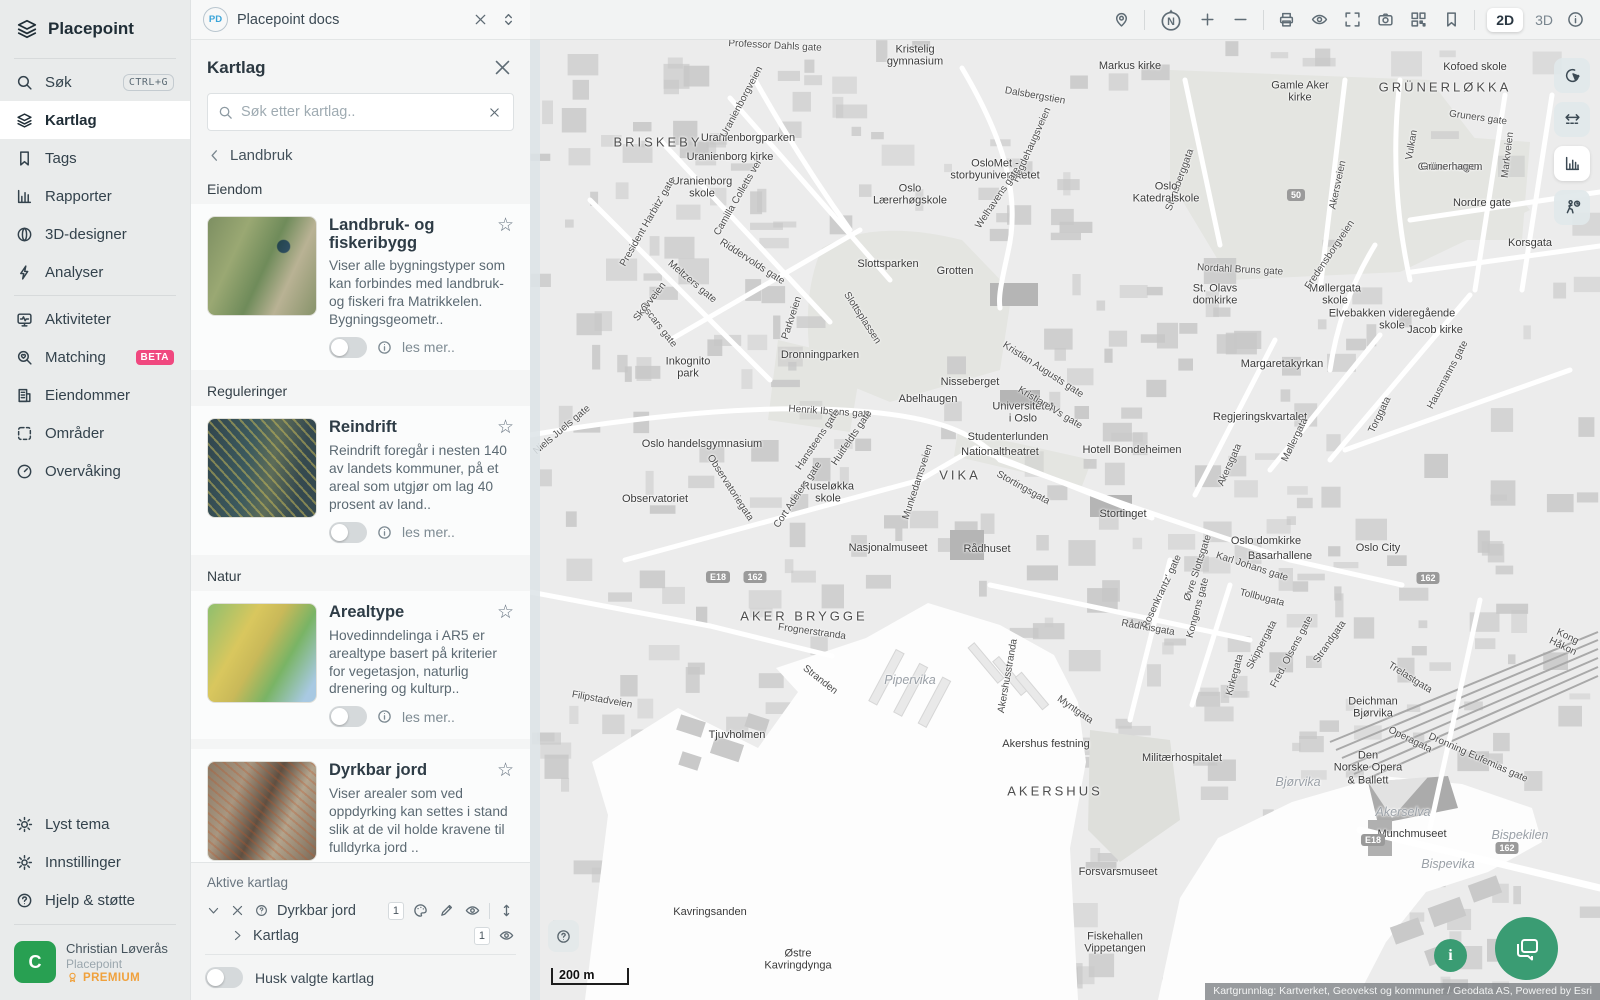 Image resolution: width=1600 pixels, height=1000 pixels. I want to click on layer-help-icon, so click(261, 910).